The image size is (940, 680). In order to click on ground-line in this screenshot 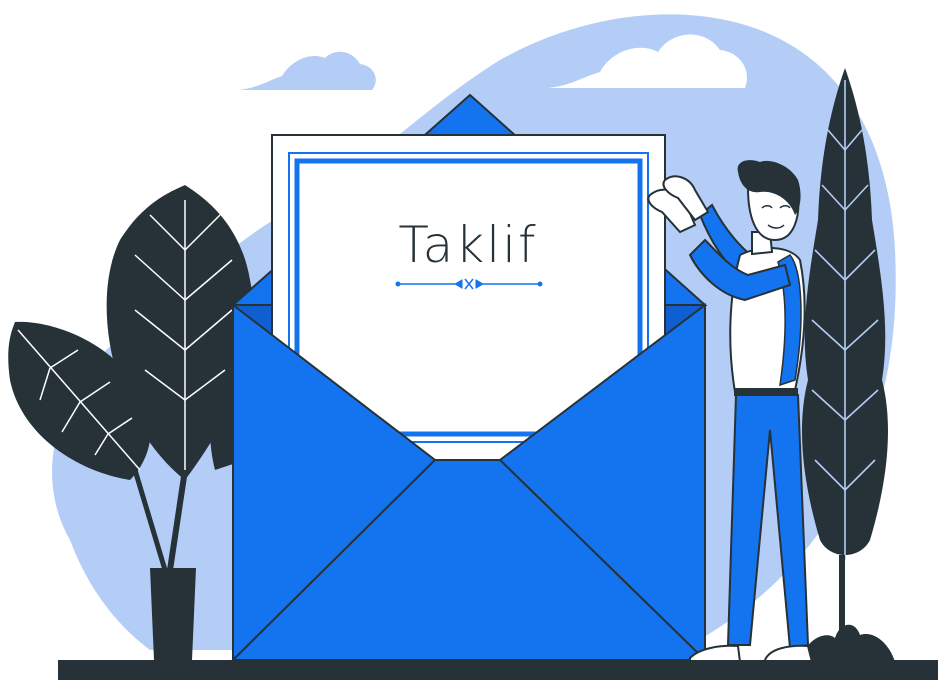, I will do `click(498, 670)`.